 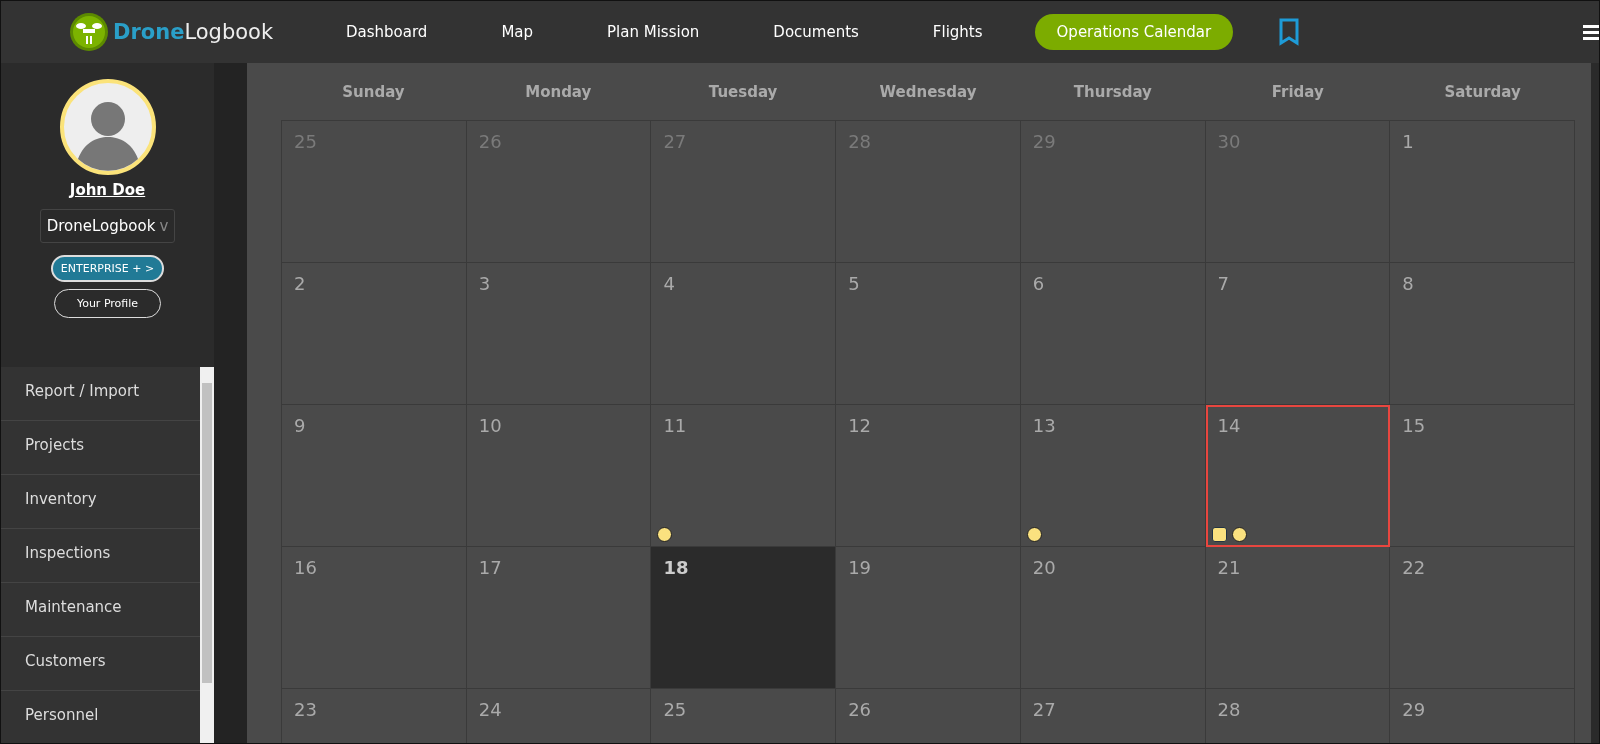 I want to click on nav-tab: Dashboard, so click(x=387, y=32).